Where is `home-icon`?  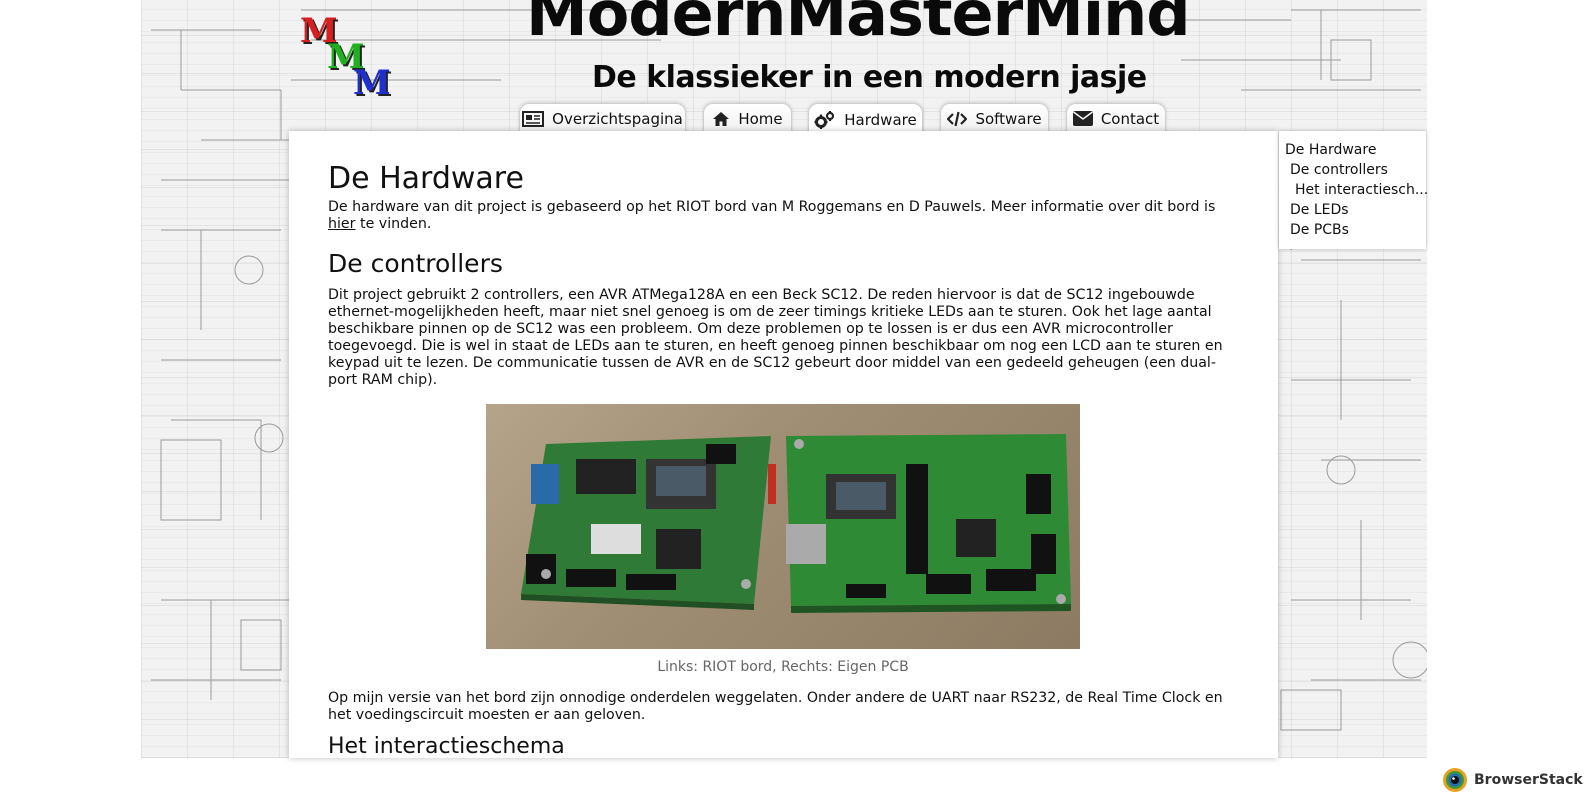
home-icon is located at coordinates (721, 118).